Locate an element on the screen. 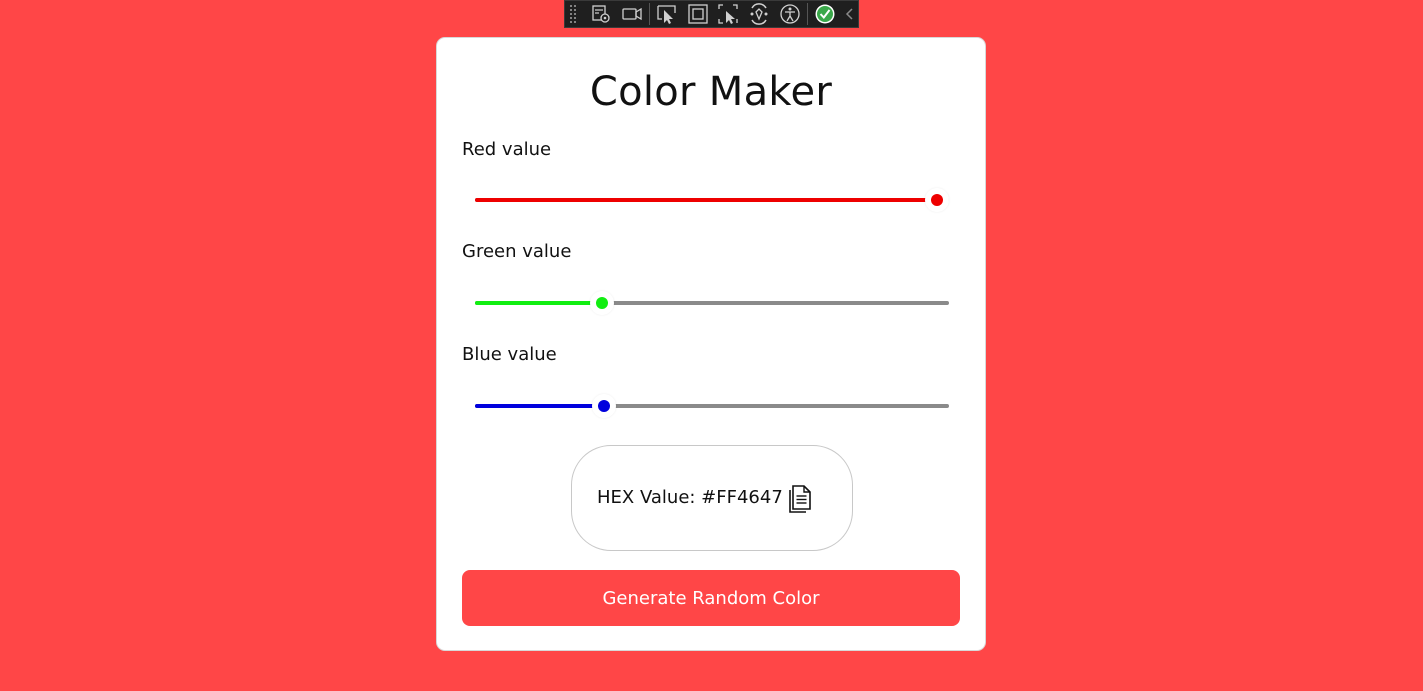 The width and height of the screenshot is (1423, 691). record-video-icon is located at coordinates (632, 14).